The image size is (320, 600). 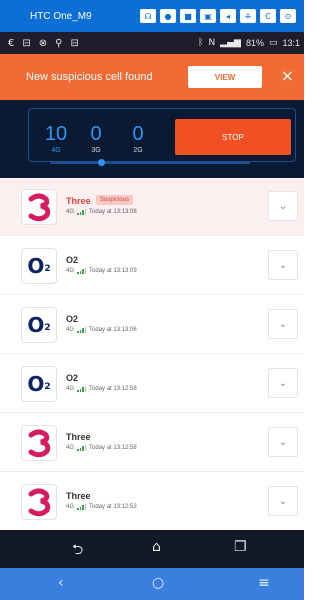 I want to click on seen-time: Today at 13:12:53, so click(x=113, y=507).